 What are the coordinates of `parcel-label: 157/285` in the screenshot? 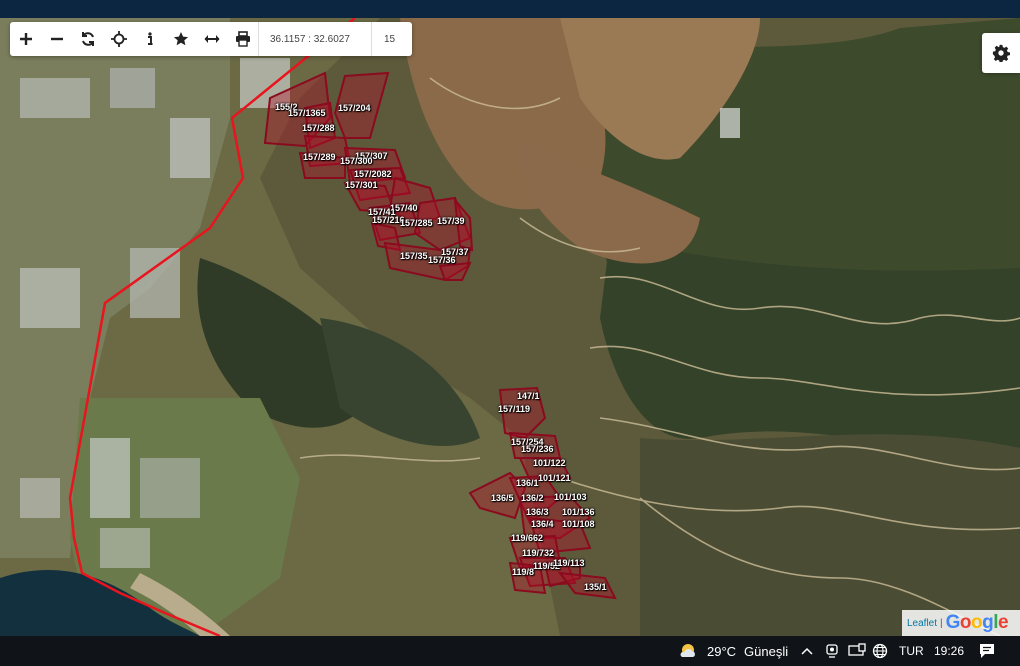 It's located at (416, 223).